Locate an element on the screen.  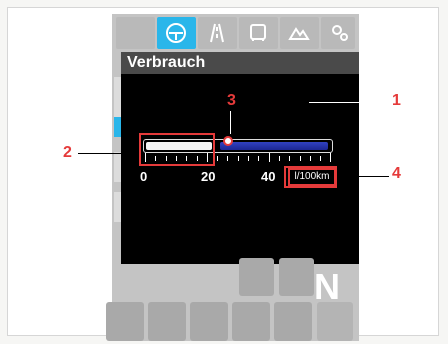
bottom-status-area: N is located at coordinates (232, 299).